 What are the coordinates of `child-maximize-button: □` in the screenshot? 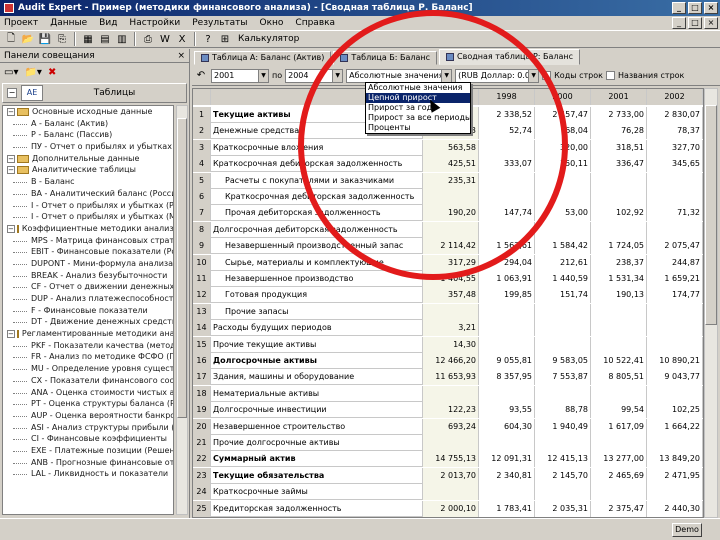 It's located at (695, 23).